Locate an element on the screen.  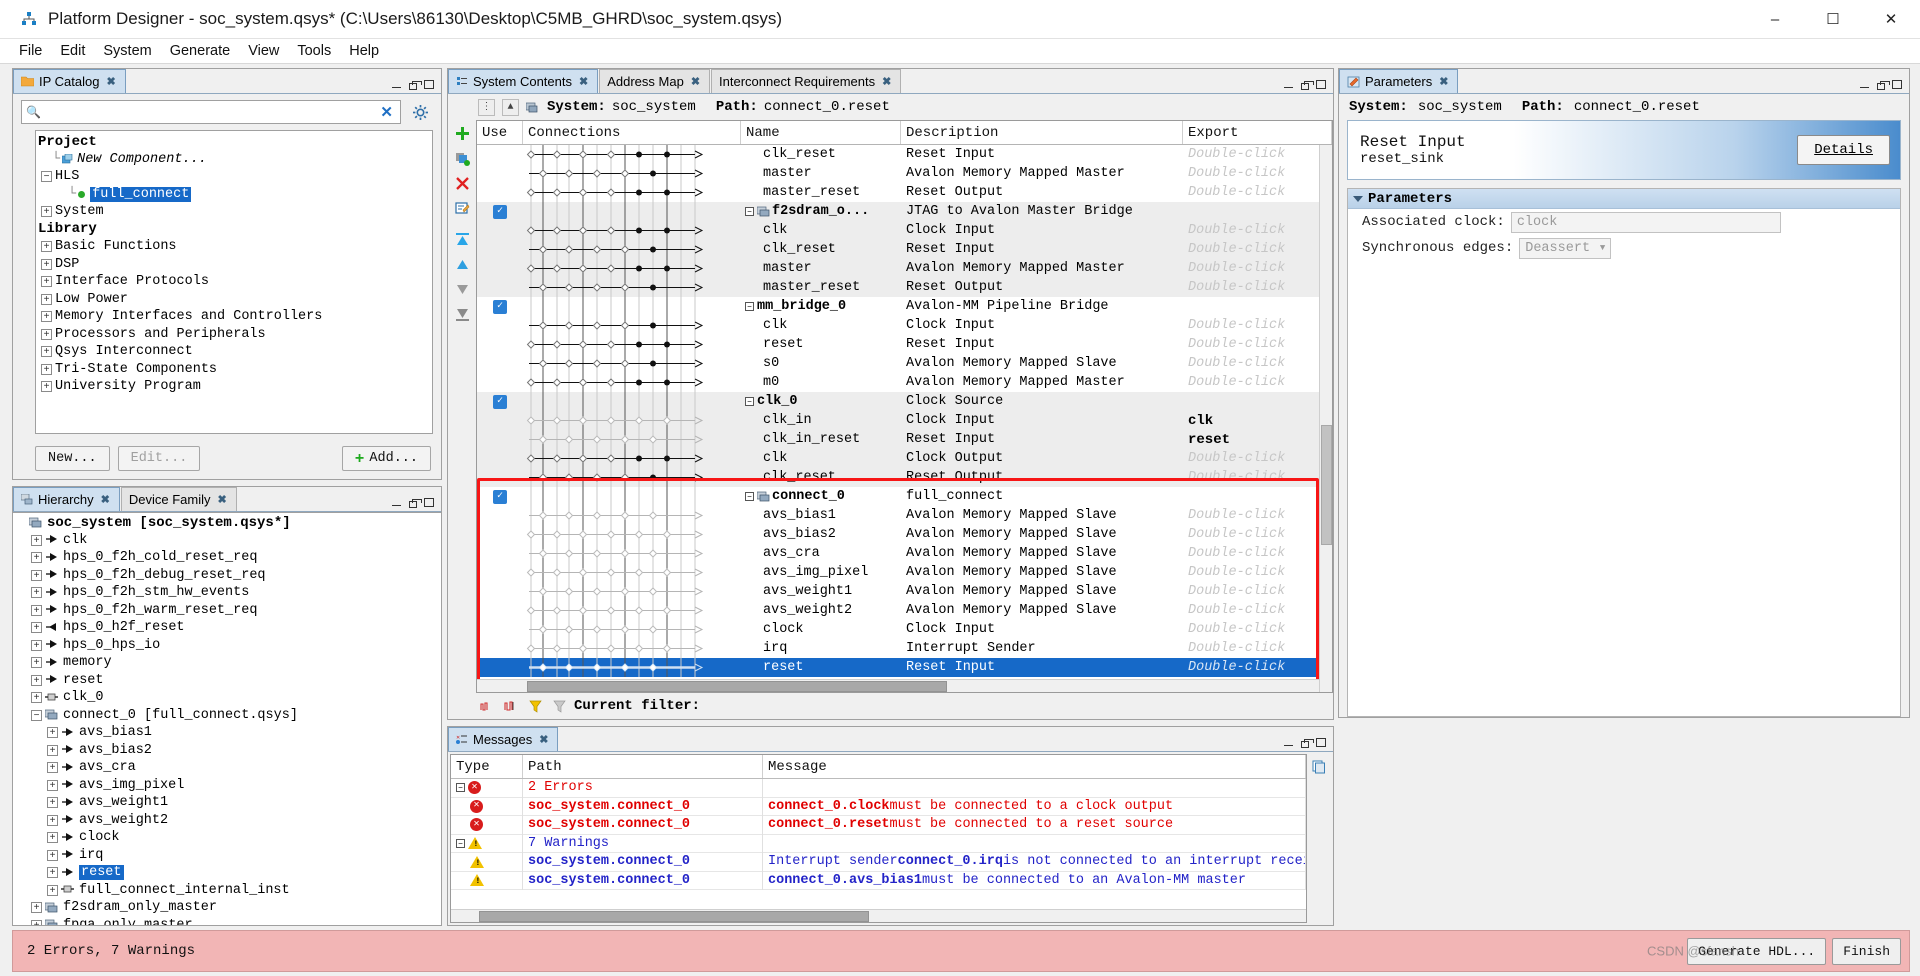
move-bottom-icon is located at coordinates (462, 314).